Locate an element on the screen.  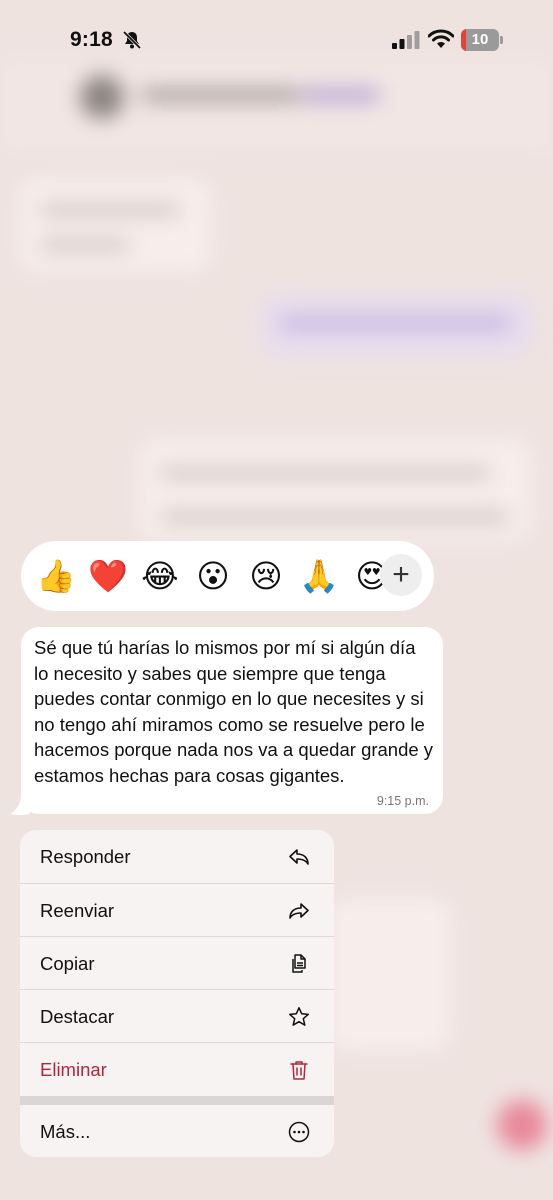
battery-level: 10 is located at coordinates (480, 39).